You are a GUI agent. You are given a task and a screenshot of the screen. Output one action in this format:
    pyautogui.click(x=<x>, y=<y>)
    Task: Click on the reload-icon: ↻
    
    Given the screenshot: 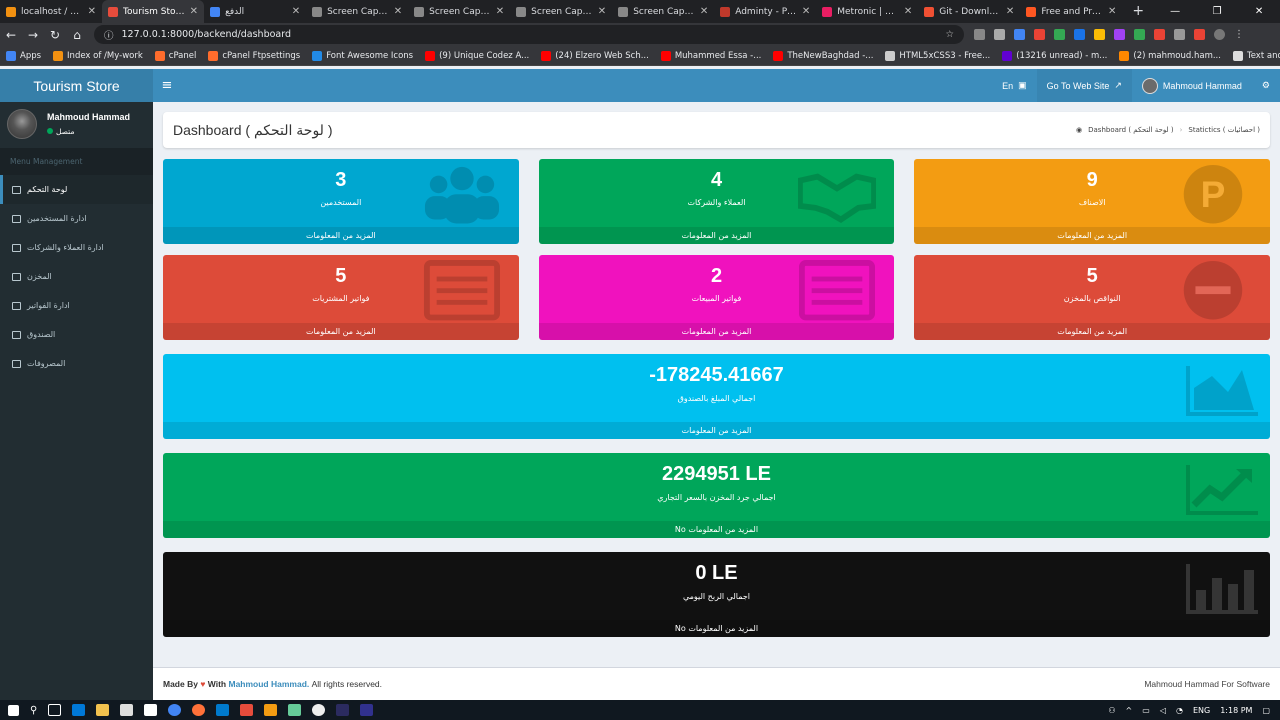 What is the action you would take?
    pyautogui.click(x=55, y=35)
    